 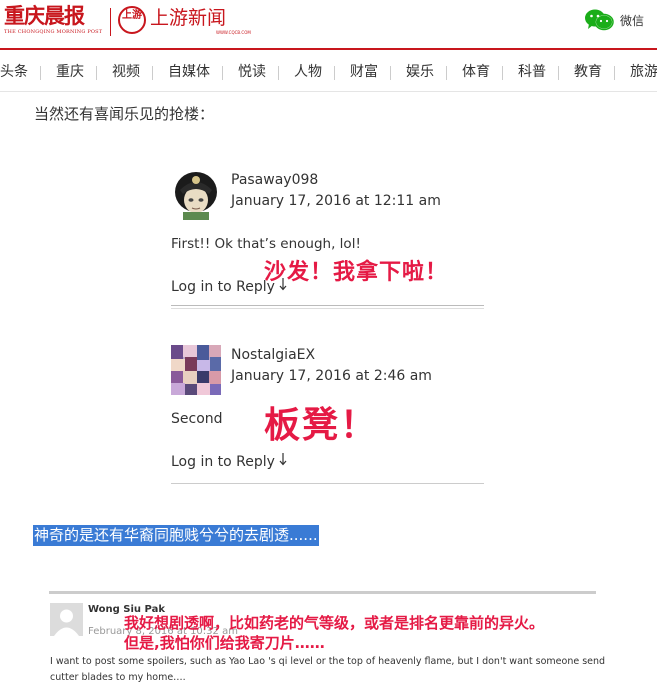 What do you see at coordinates (110, 22) in the screenshot?
I see `logo-divider` at bounding box center [110, 22].